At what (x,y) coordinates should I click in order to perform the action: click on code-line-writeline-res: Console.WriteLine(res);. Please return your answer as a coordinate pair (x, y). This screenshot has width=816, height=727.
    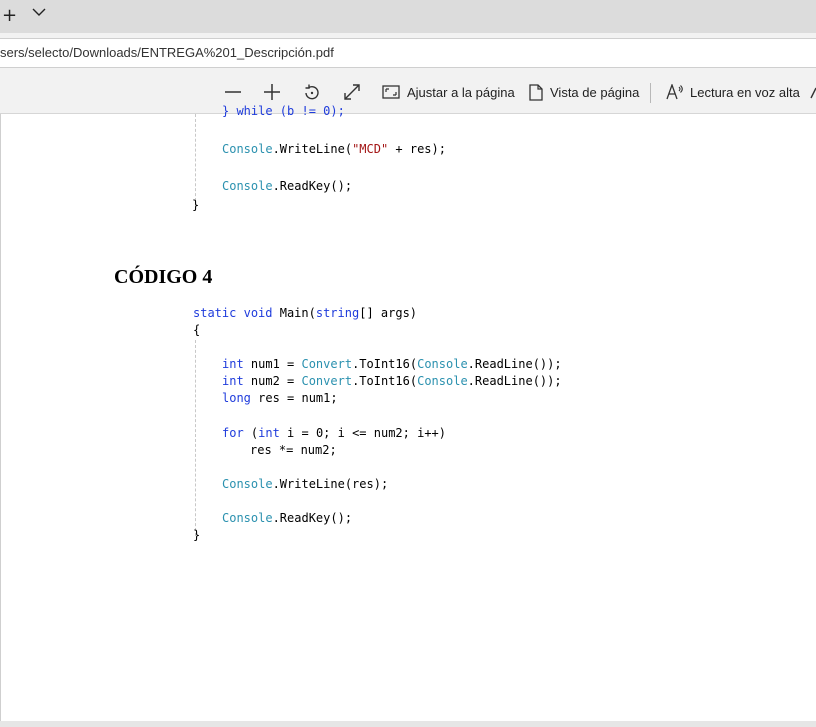
    Looking at the image, I should click on (305, 484).